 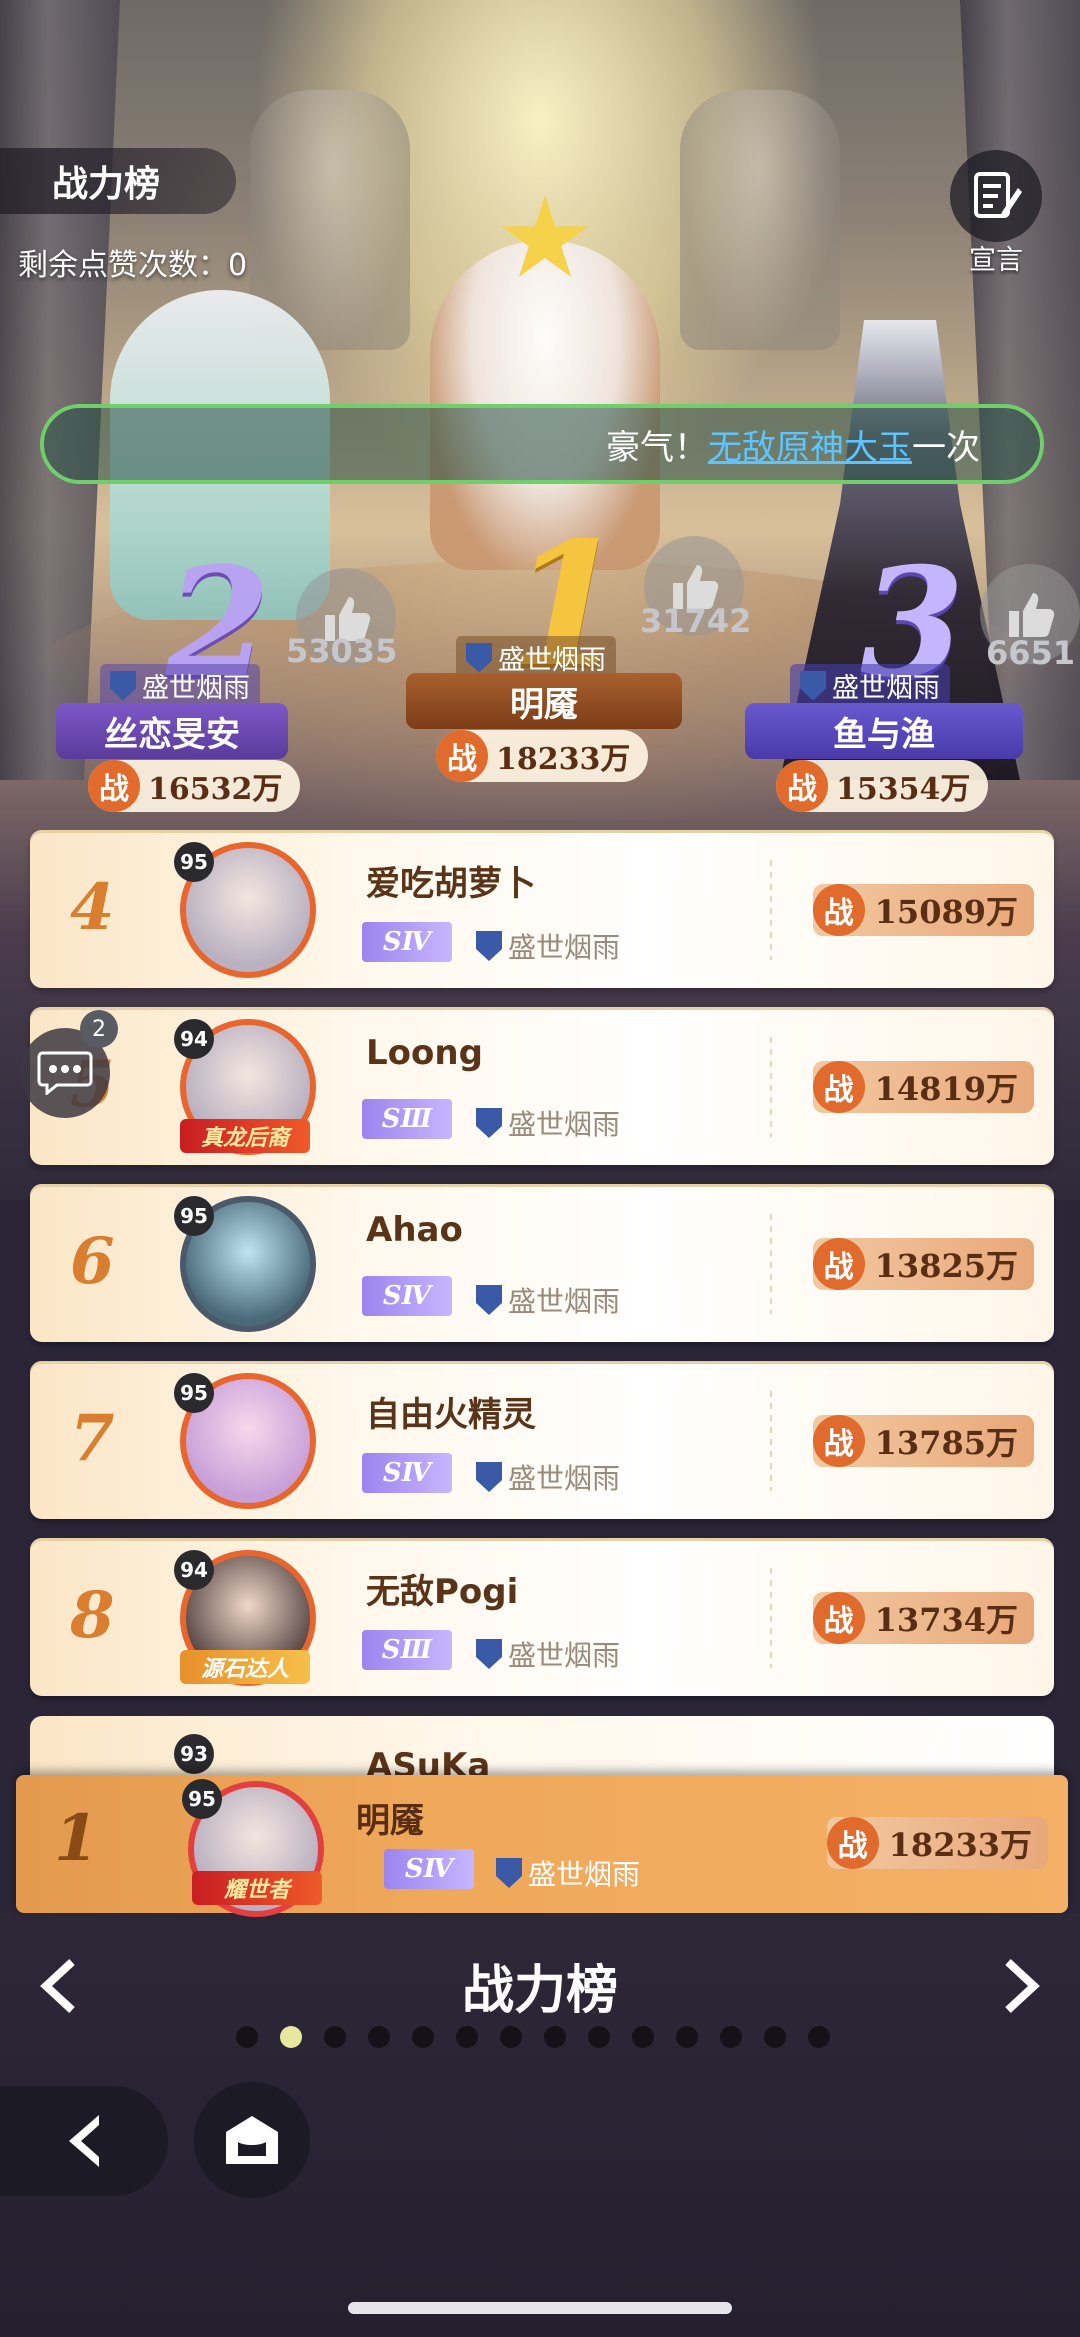 I want to click on leaderboard-row: 7 95 自由火精灵 SⅣ 盛世烟雨 战 13785万, so click(x=542, y=1440).